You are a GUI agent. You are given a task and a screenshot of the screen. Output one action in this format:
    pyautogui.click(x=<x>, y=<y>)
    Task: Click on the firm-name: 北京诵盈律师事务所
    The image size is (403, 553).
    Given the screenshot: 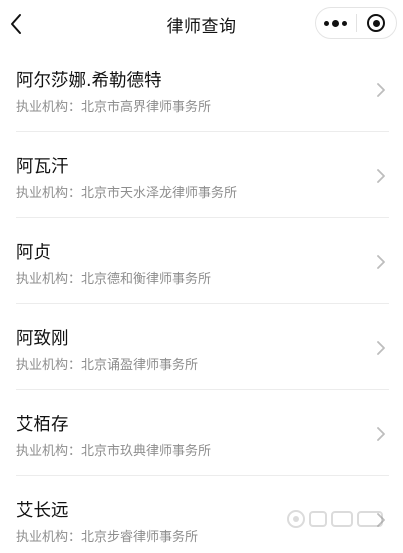 What is the action you would take?
    pyautogui.click(x=140, y=365)
    